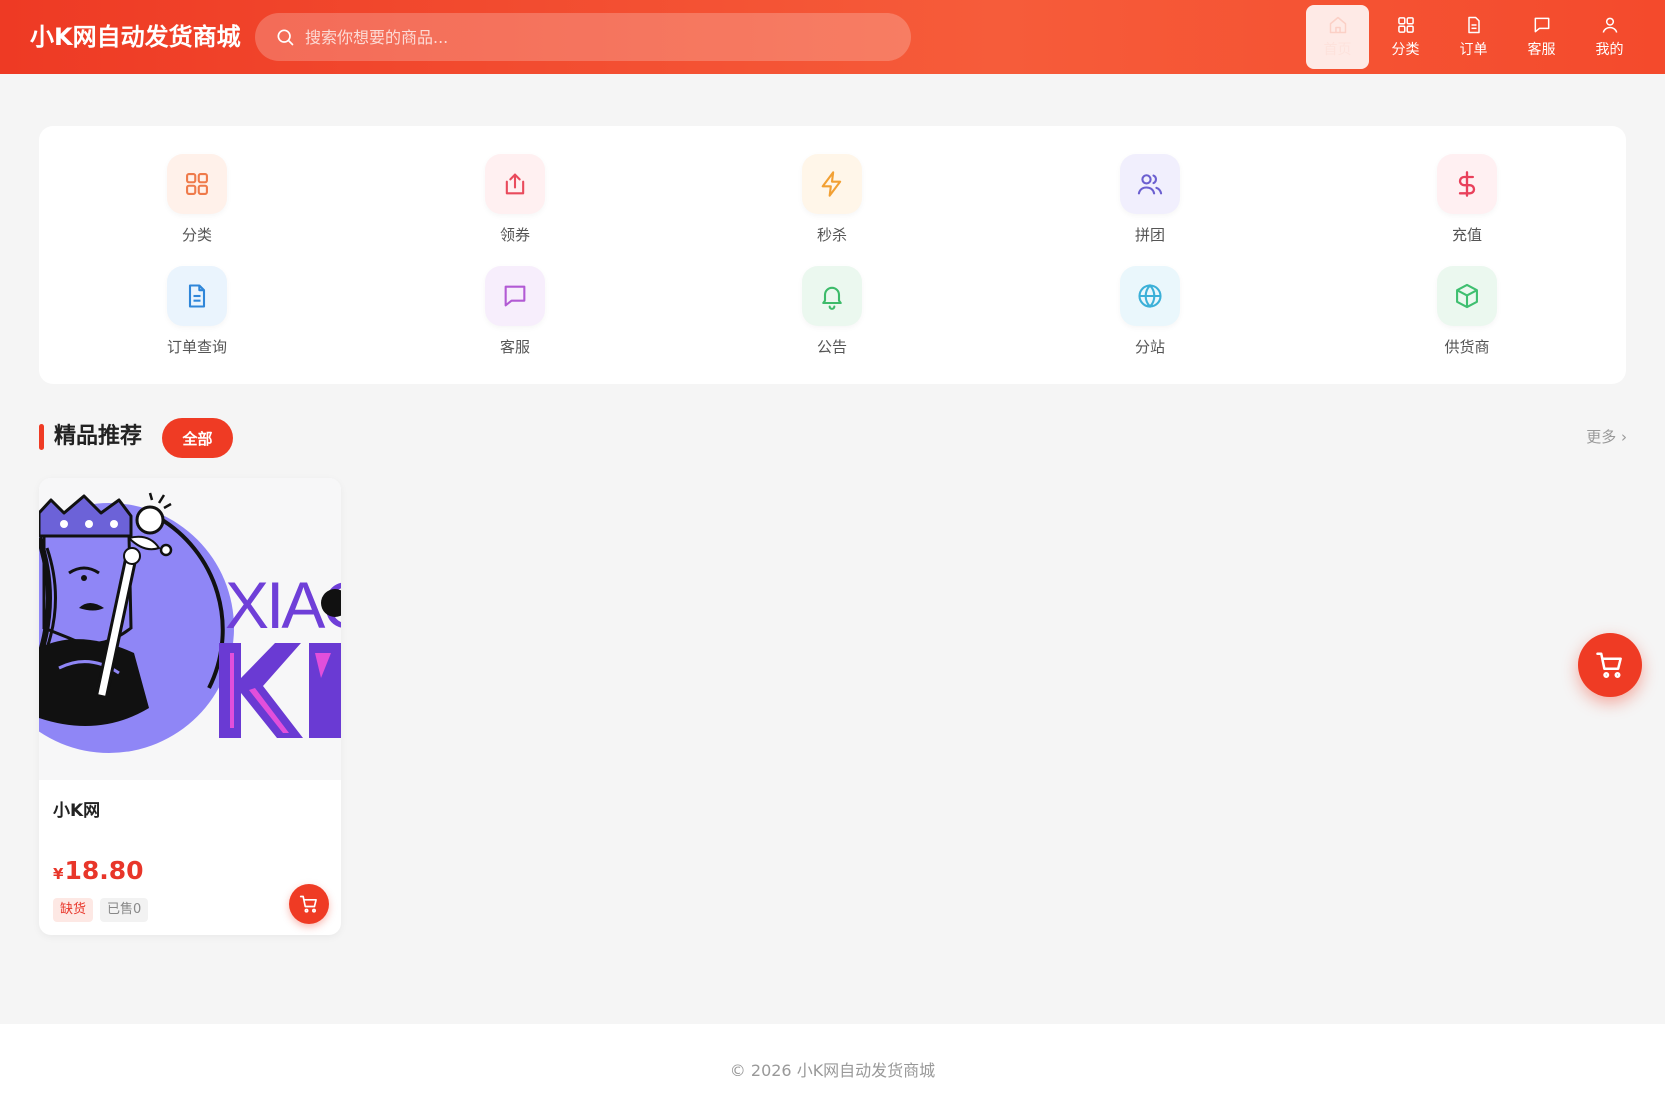 The width and height of the screenshot is (1665, 1114). I want to click on product-price: ¥18.80, so click(98, 870).